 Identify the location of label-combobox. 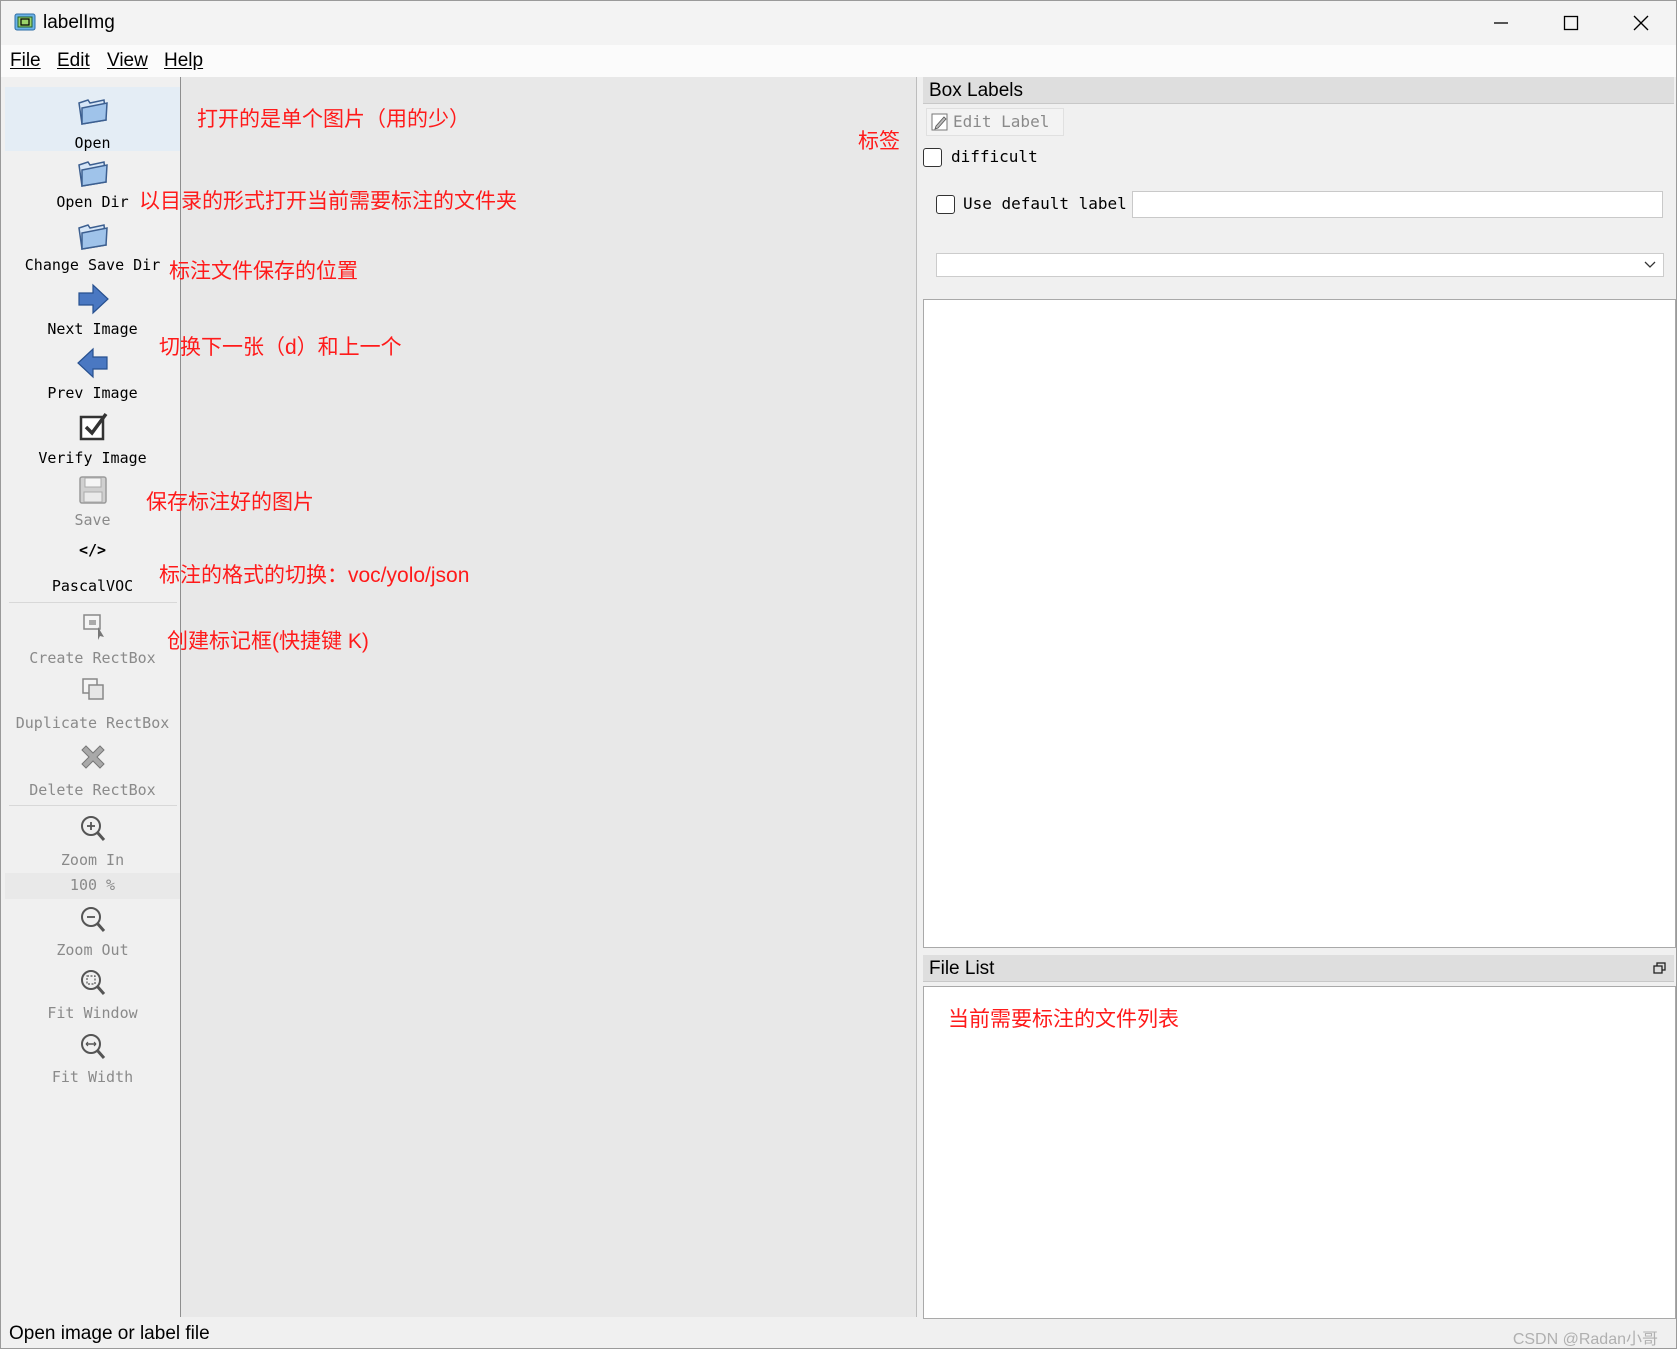
(1300, 265).